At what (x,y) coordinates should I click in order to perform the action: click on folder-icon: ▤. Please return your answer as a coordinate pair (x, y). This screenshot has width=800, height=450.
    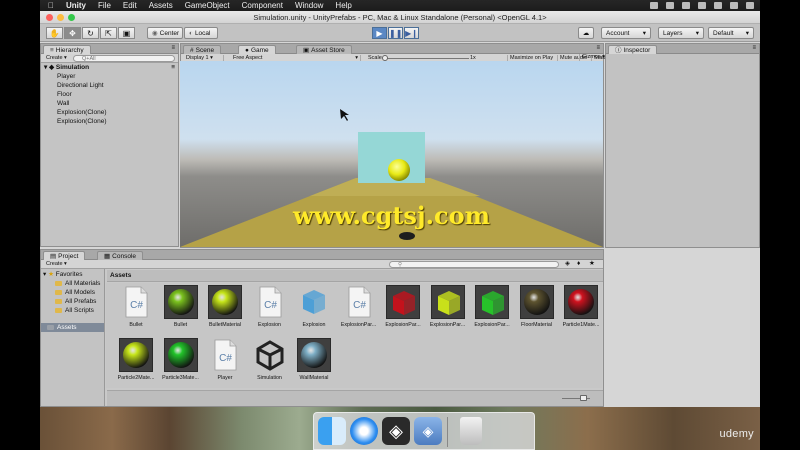
    Looking at the image, I should click on (53, 256).